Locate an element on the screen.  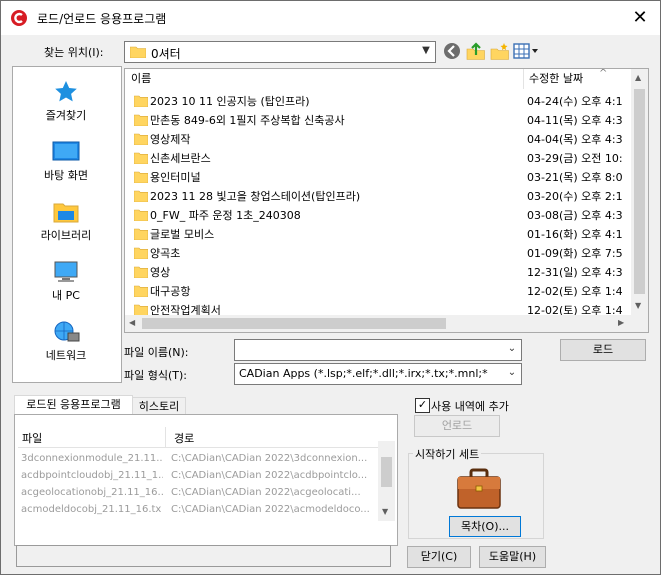
column-header-path: 경로 is located at coordinates (184, 438).